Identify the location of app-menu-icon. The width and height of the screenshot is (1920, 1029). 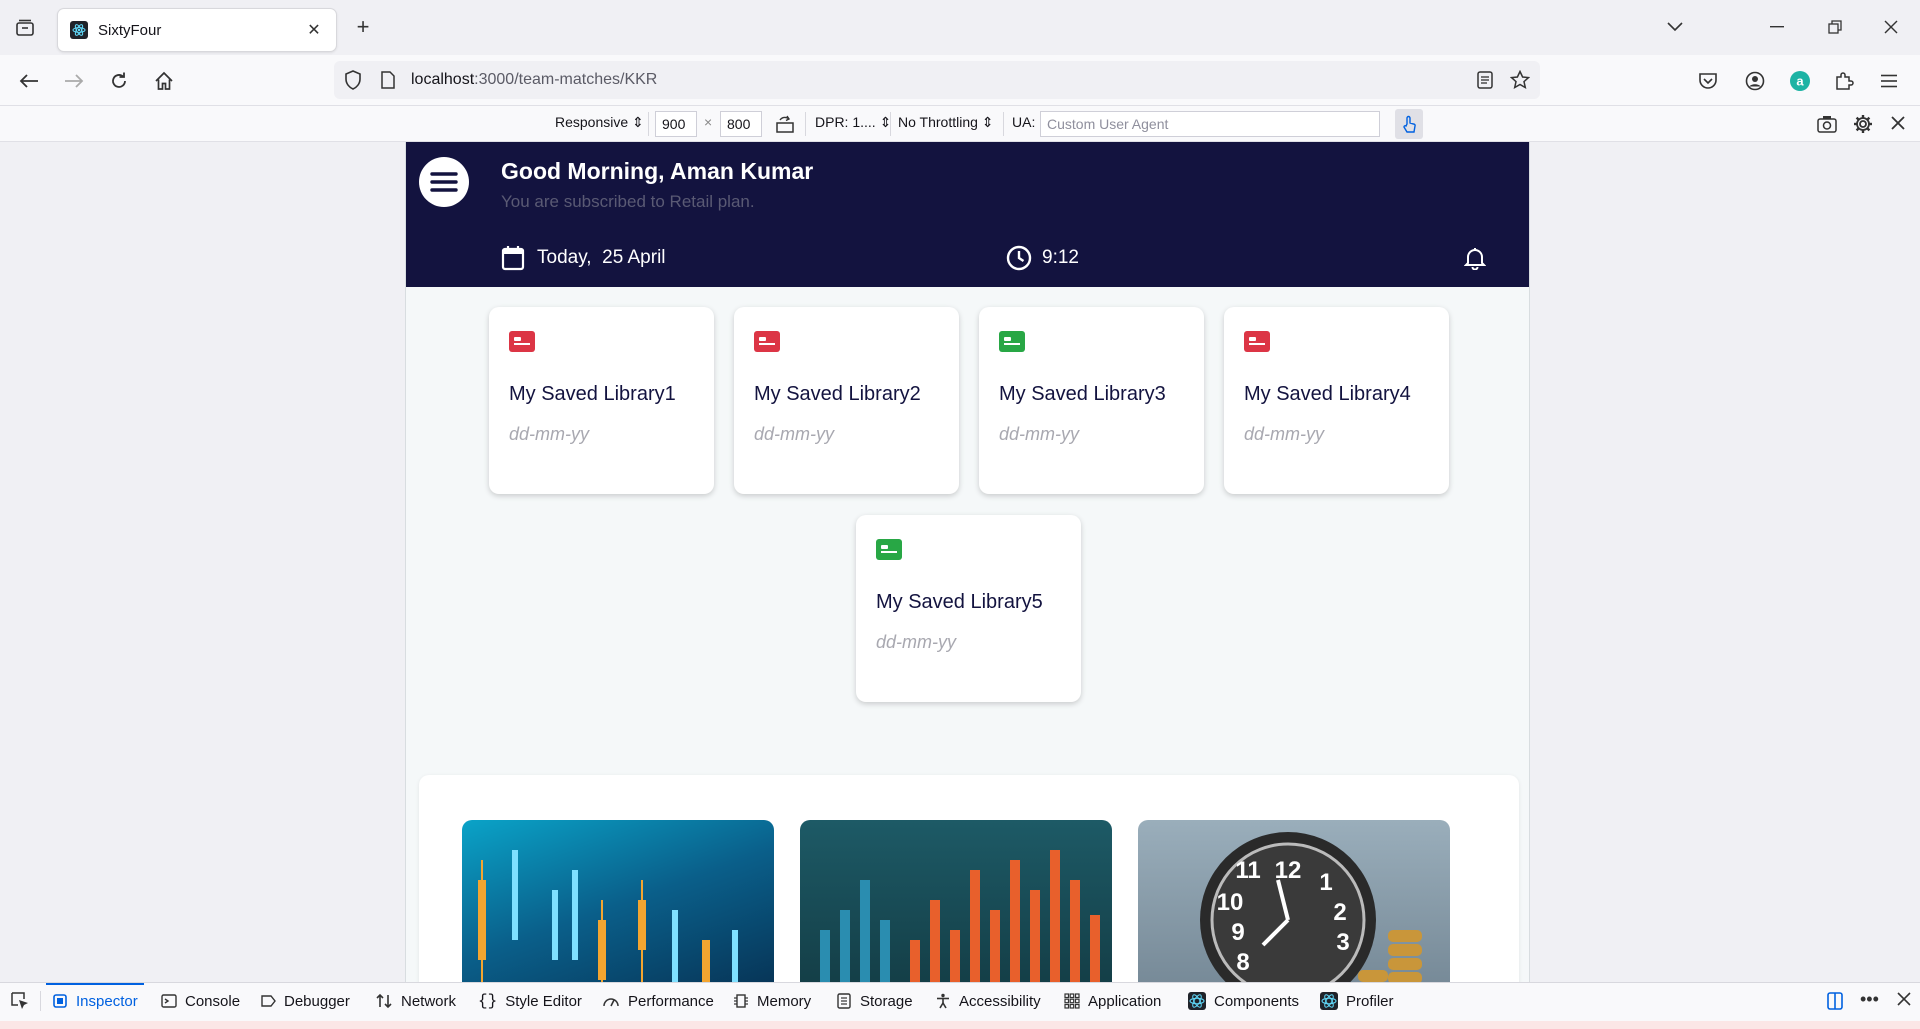
(1889, 81).